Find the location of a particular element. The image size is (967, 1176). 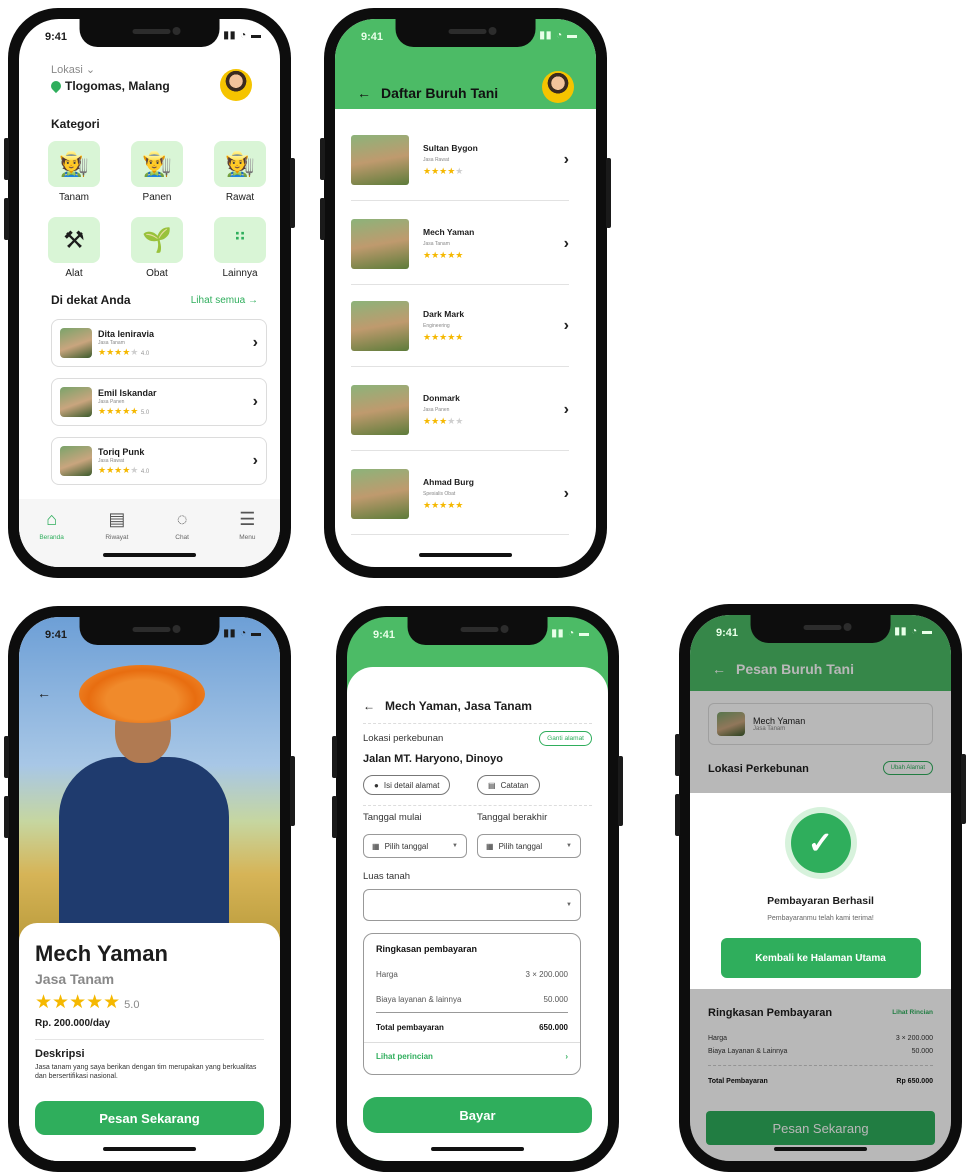

category-alat: ⚒ Alat is located at coordinates (74, 248).